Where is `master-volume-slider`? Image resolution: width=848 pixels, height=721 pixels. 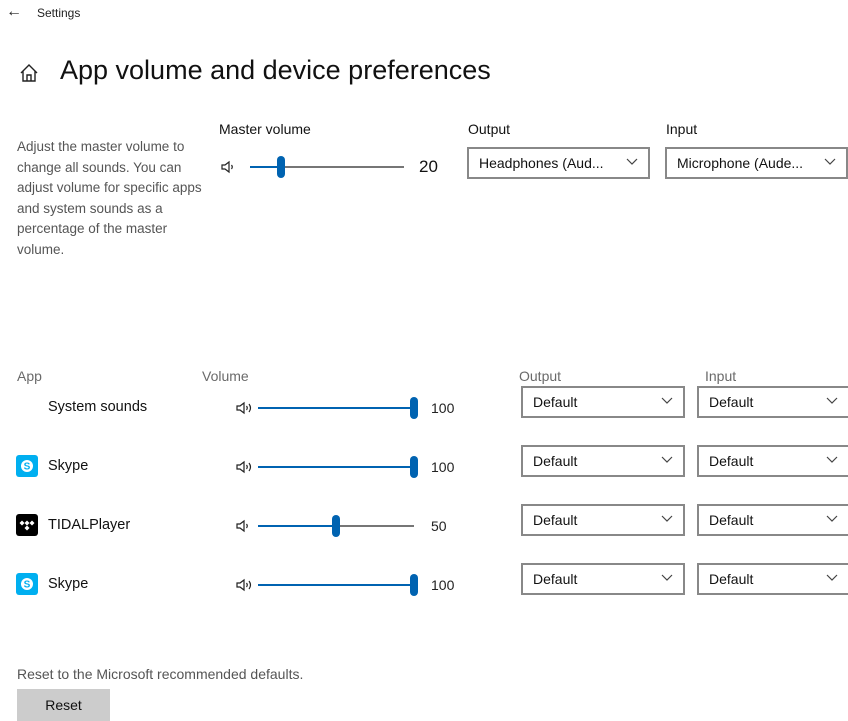 master-volume-slider is located at coordinates (327, 167).